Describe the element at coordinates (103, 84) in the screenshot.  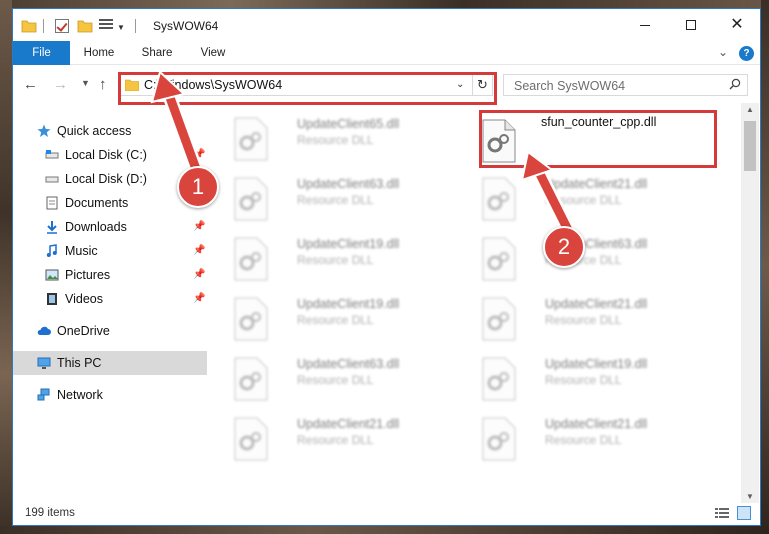
I see `up-arrow-icon: ↑` at that location.